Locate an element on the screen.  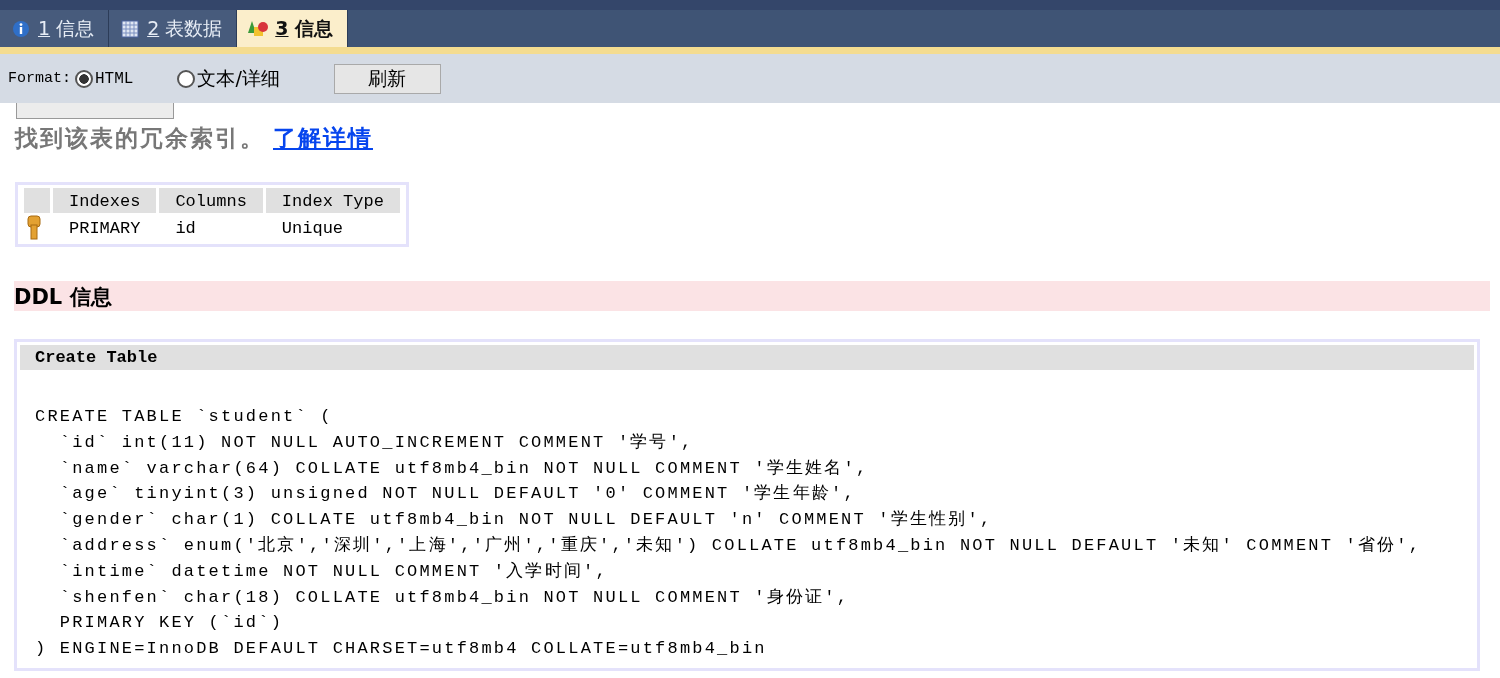
code-line: `shenfen` char(18) COLLATE utf8mb4_bin NOT NULL COMMENT '身份证', is located at coordinates (454, 597).